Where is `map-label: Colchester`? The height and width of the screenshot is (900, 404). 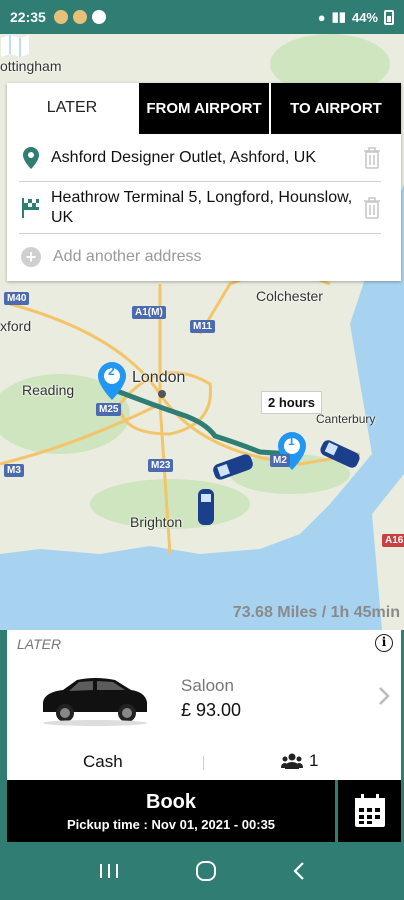 map-label: Colchester is located at coordinates (289, 296).